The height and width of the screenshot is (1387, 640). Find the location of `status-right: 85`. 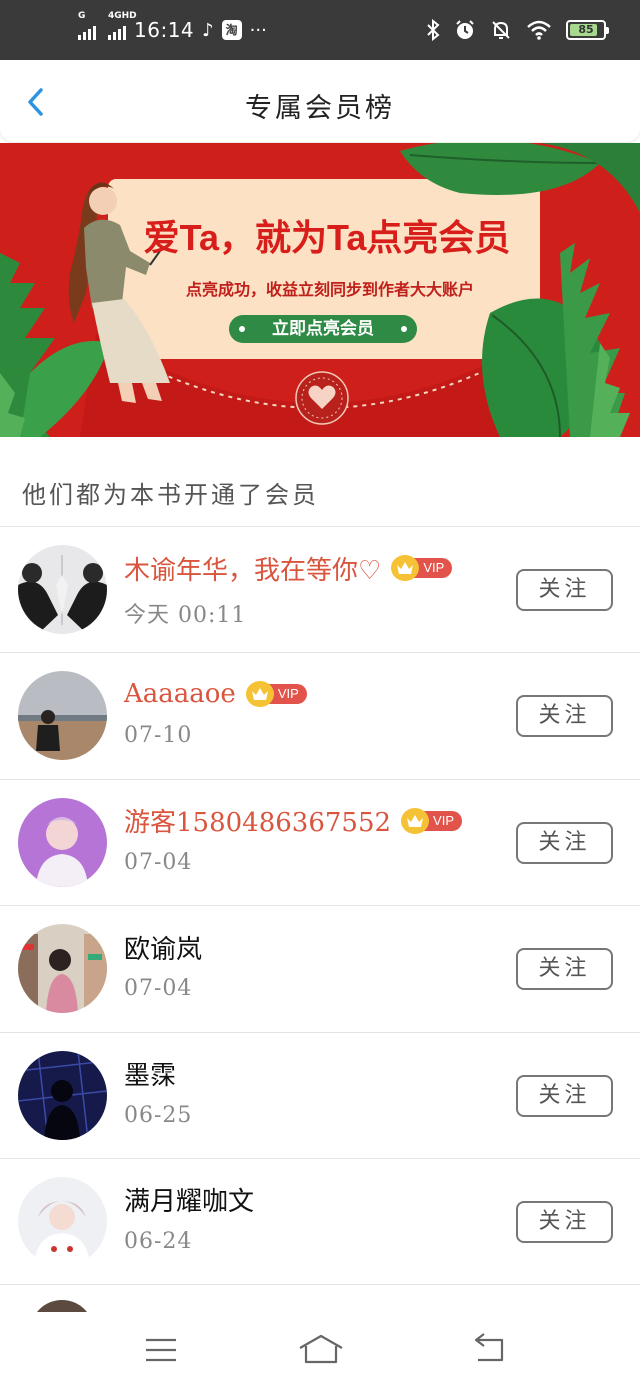

status-right: 85 is located at coordinates (517, 30).